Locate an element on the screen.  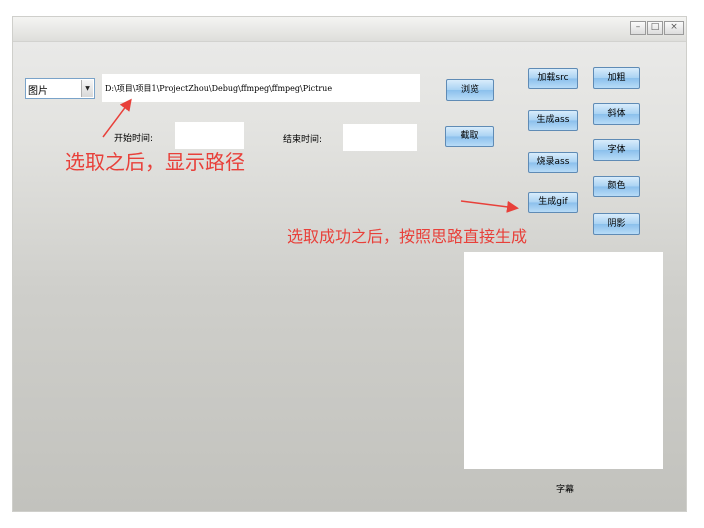
path-arrow-icon is located at coordinates (117, 118).